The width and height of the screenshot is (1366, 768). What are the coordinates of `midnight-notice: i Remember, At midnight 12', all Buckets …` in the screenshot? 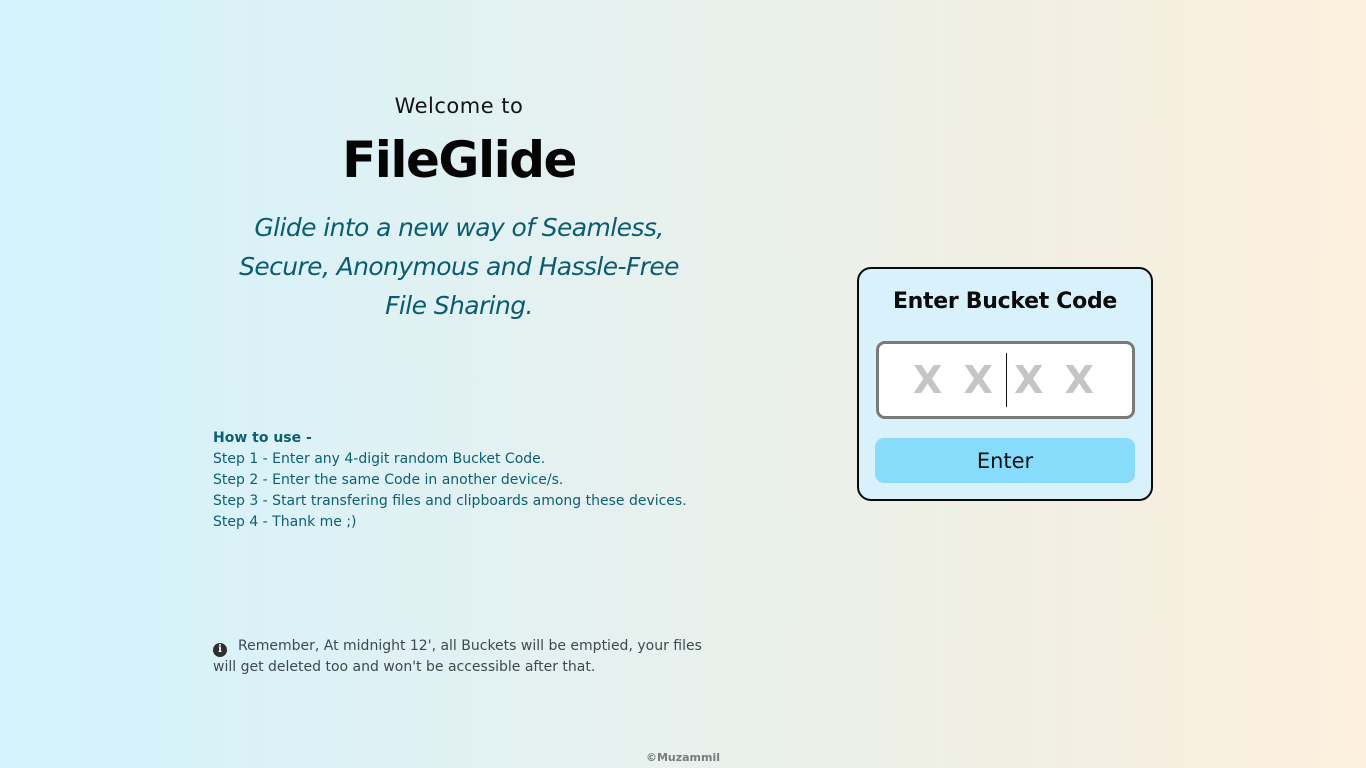 It's located at (458, 657).